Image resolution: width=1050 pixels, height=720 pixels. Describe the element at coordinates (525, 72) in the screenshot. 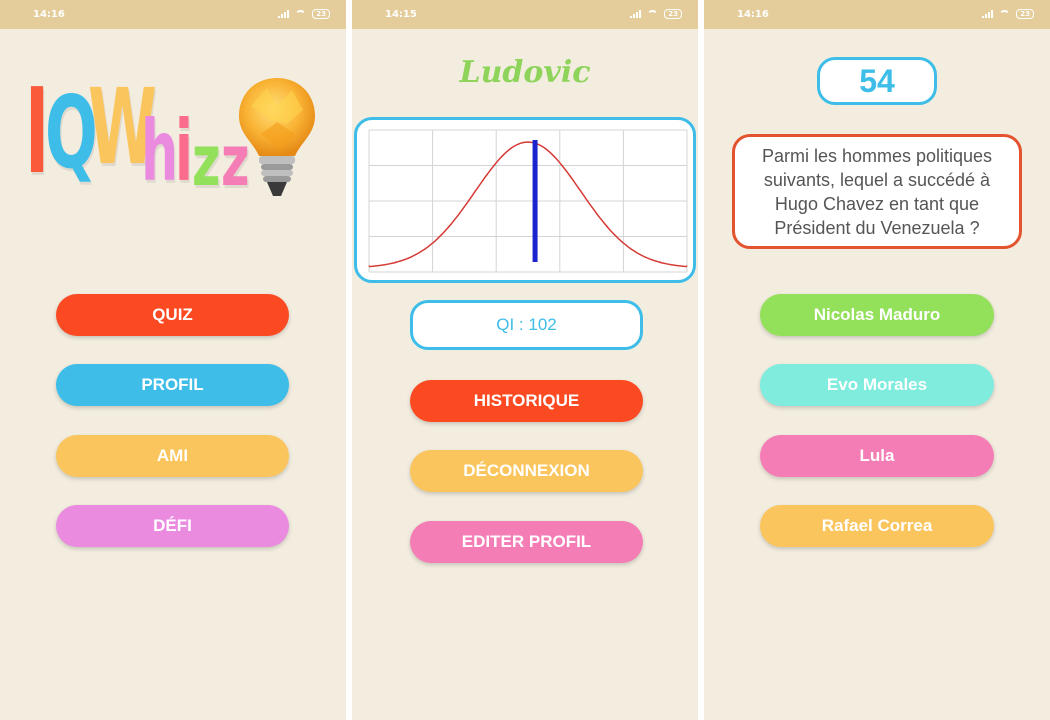

I see `username-title: Ludovic` at that location.